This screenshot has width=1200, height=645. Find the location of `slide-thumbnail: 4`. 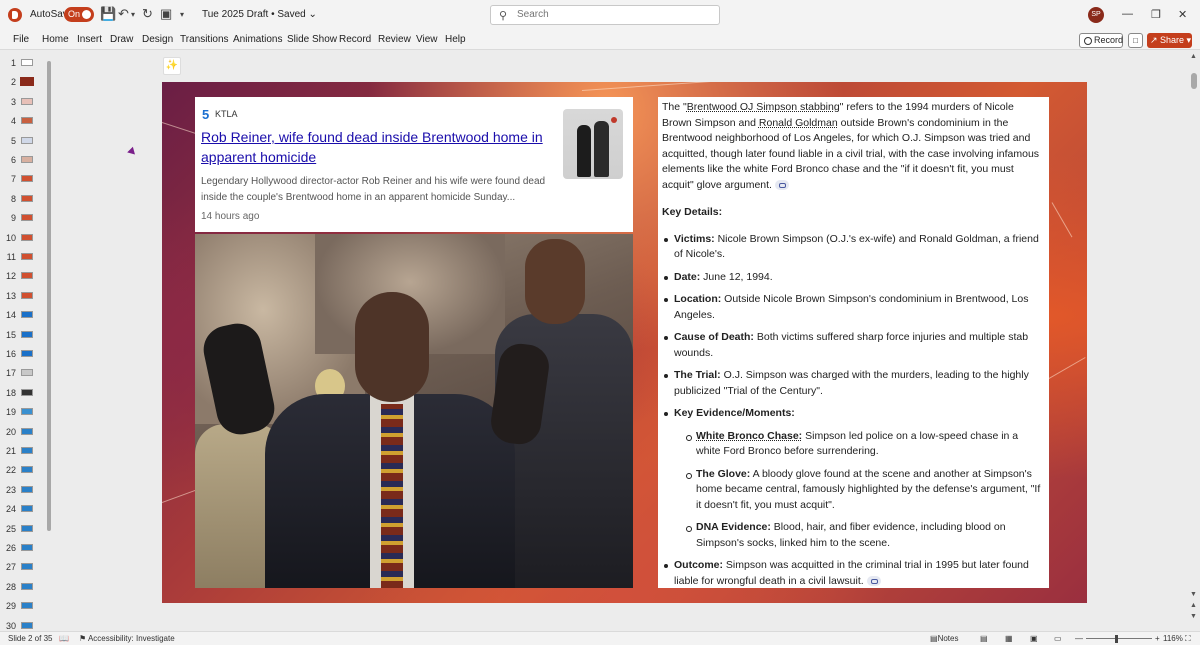

slide-thumbnail: 4 is located at coordinates (25, 121).